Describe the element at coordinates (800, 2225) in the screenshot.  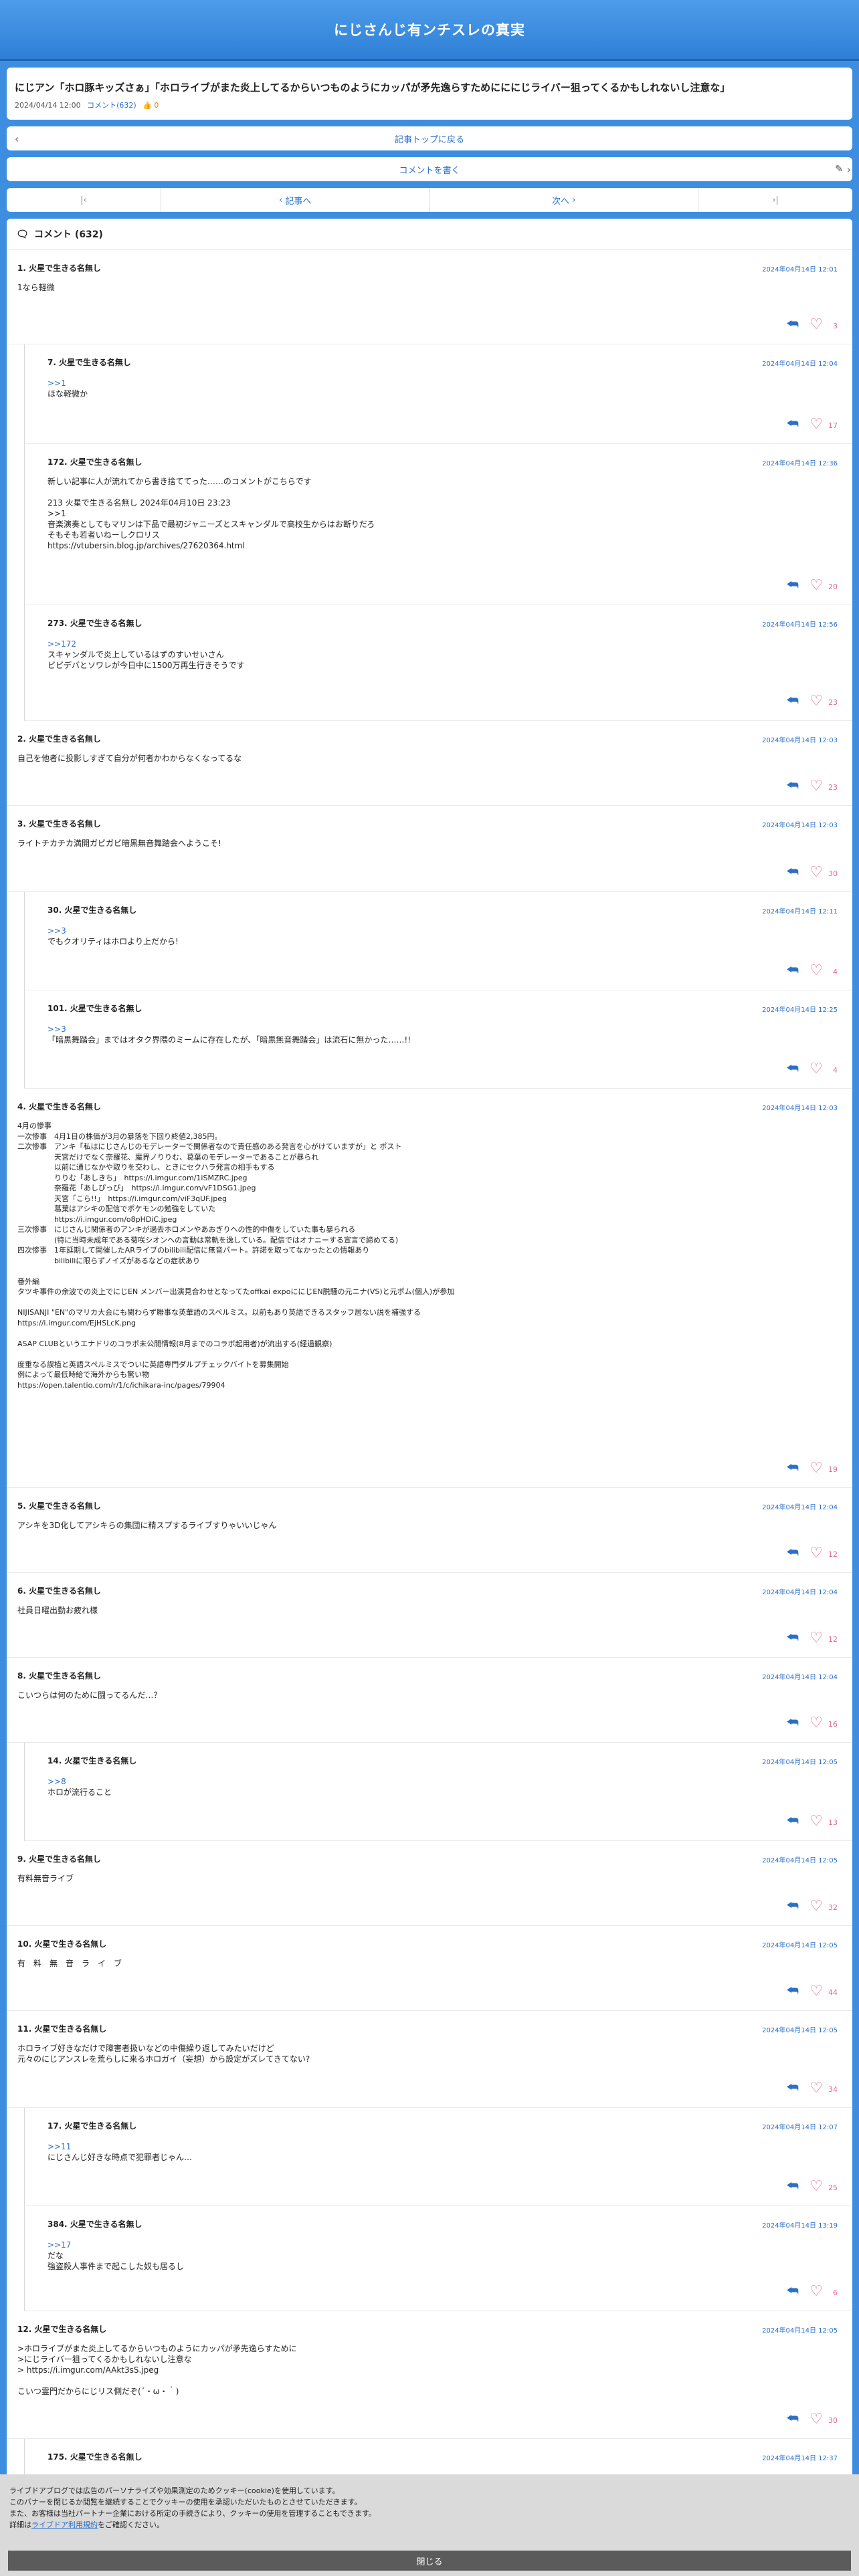
I see `comment-date: 2024年04月14日 13:19` at that location.